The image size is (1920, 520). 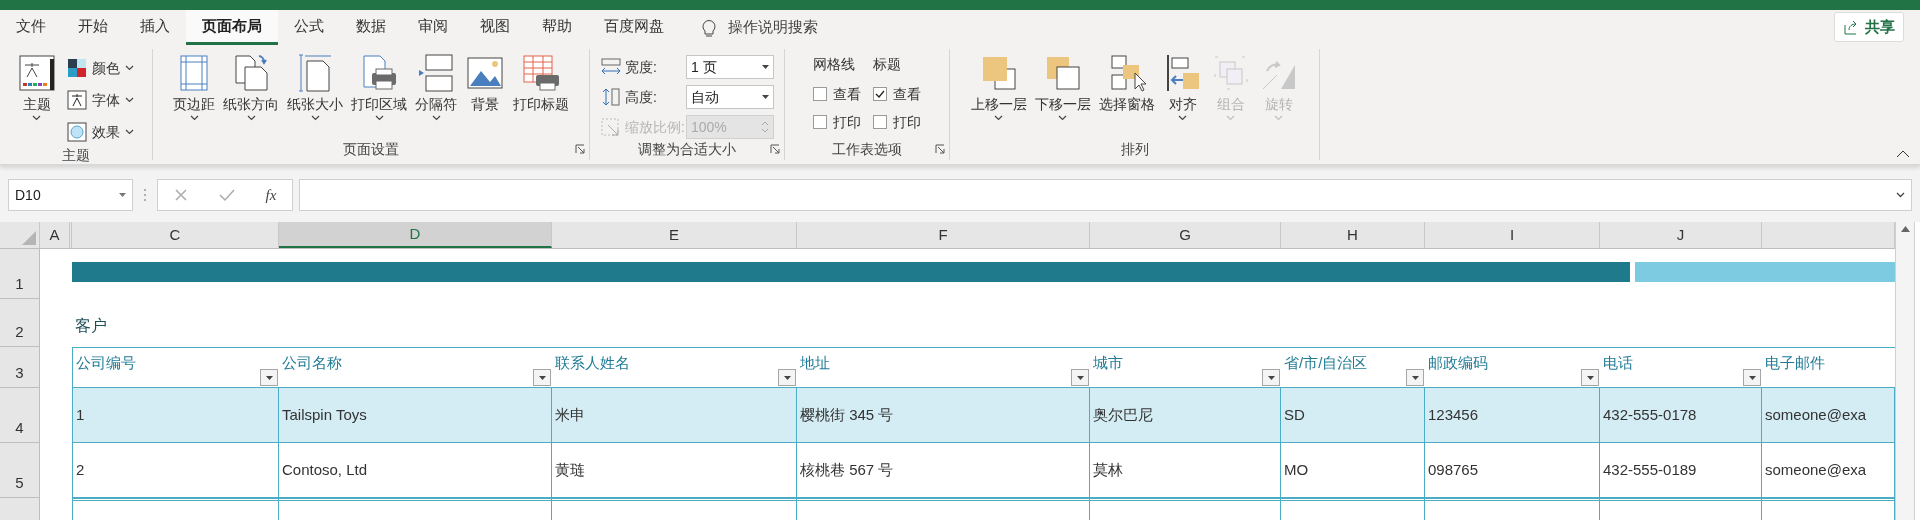 What do you see at coordinates (730, 97) in the screenshot?
I see `dropdown-field: 自动` at bounding box center [730, 97].